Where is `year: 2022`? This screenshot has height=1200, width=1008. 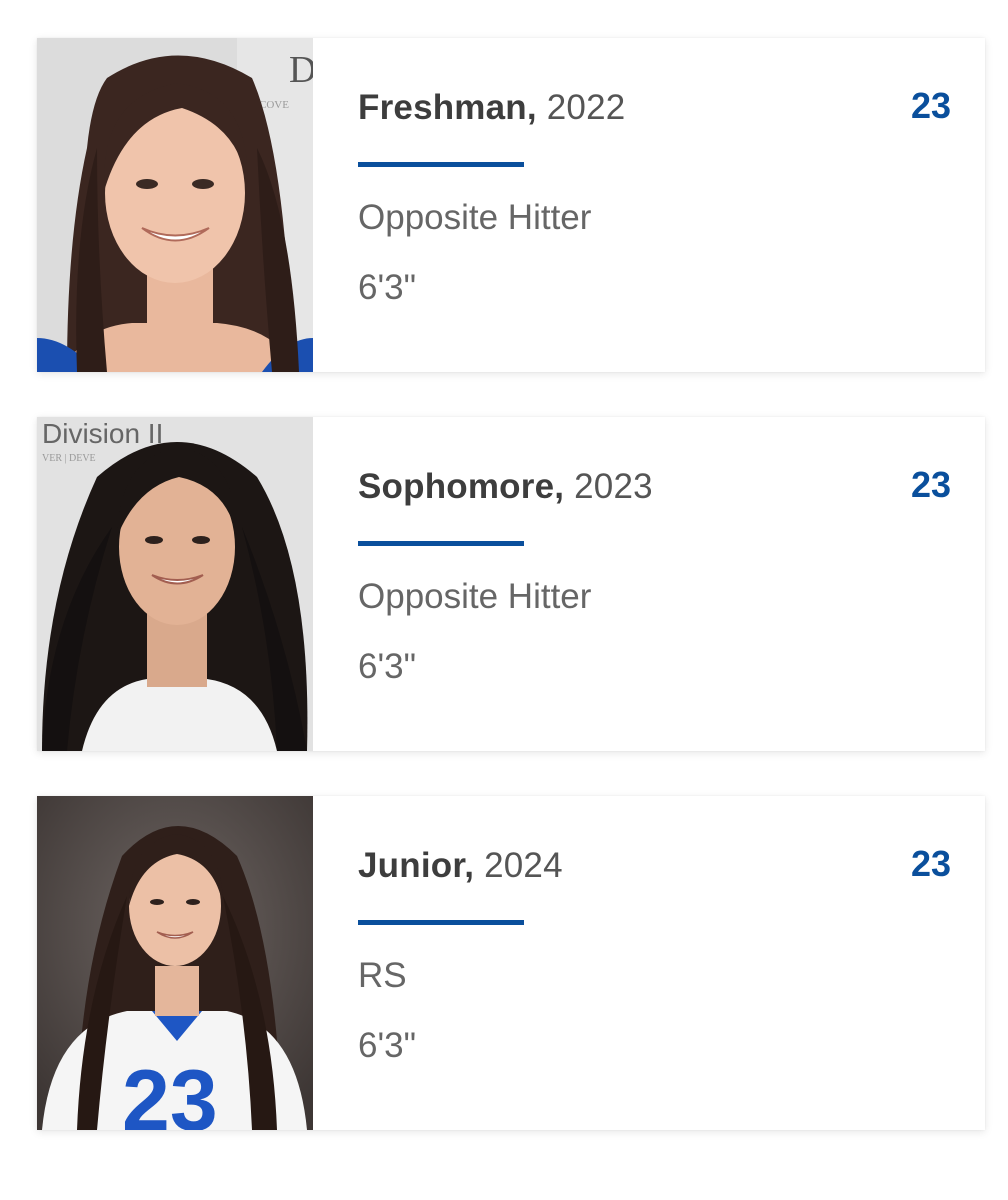 year: 2022 is located at coordinates (586, 107).